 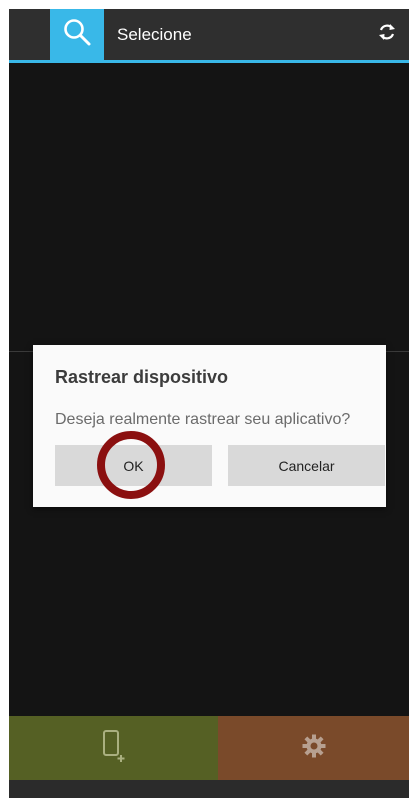 I want to click on bottom-nav, so click(x=209, y=748).